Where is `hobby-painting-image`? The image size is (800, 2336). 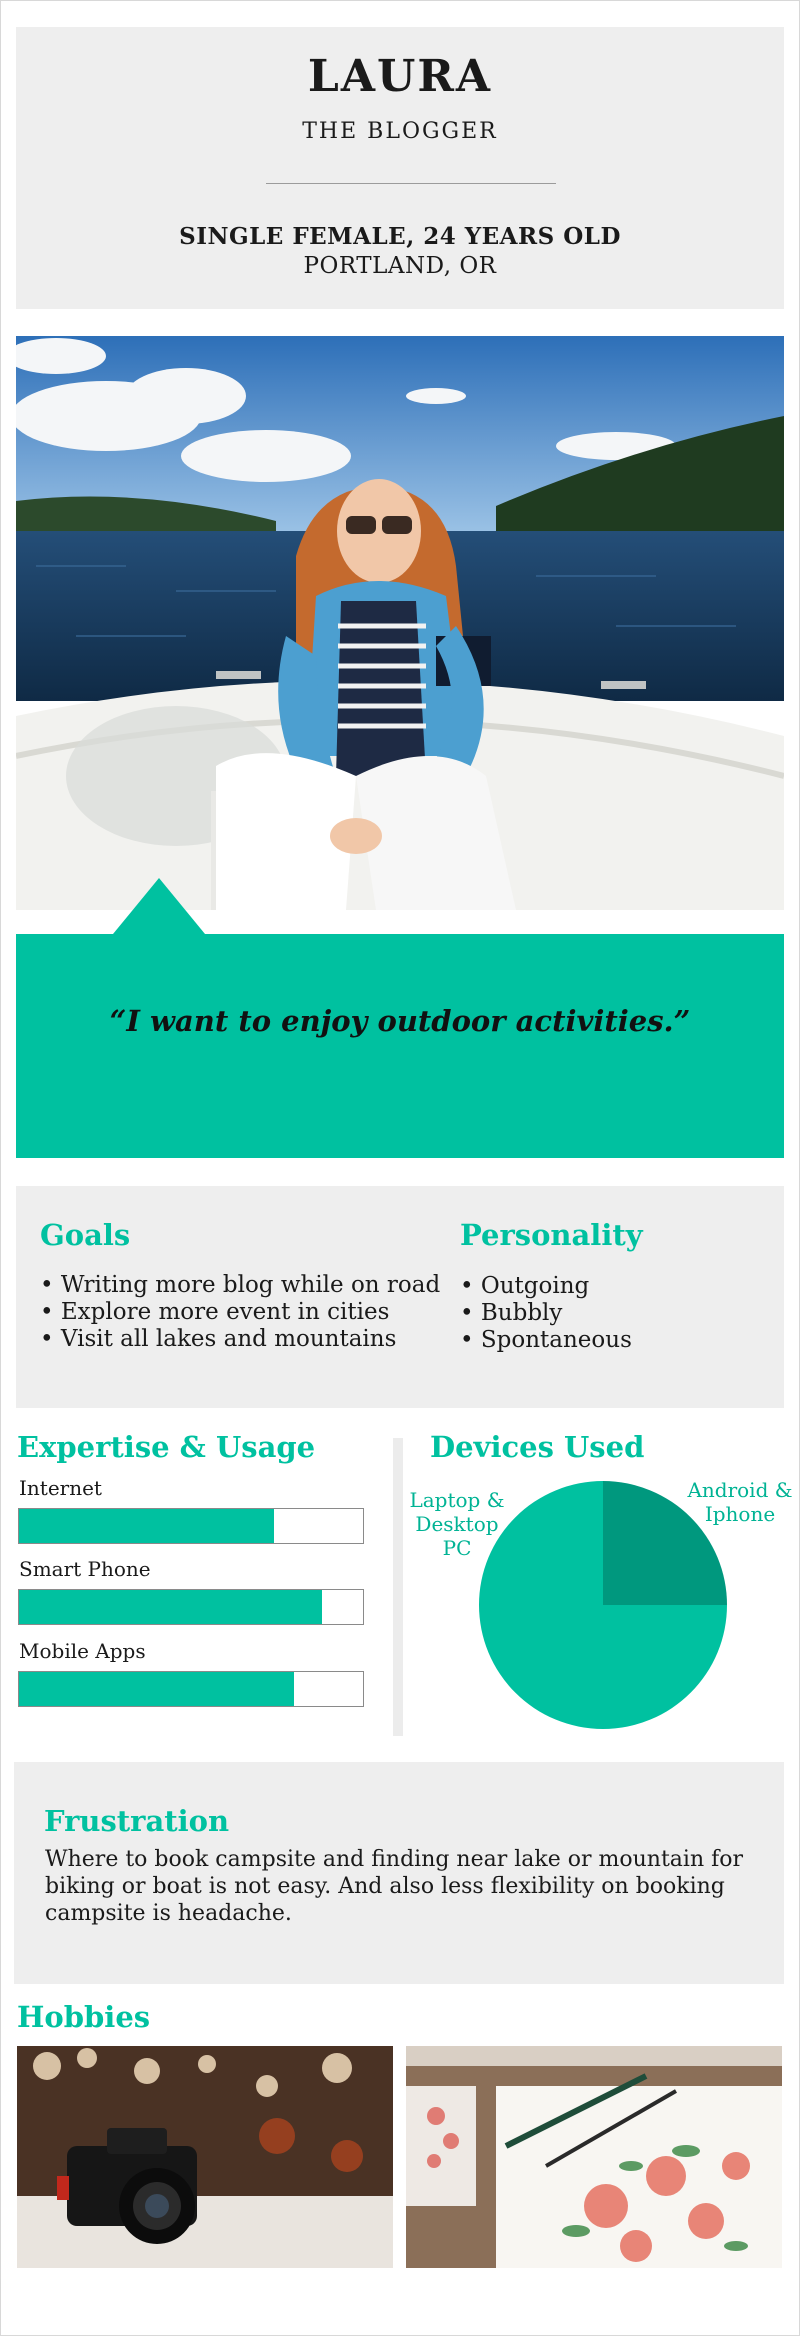
hobby-painting-image is located at coordinates (594, 2157).